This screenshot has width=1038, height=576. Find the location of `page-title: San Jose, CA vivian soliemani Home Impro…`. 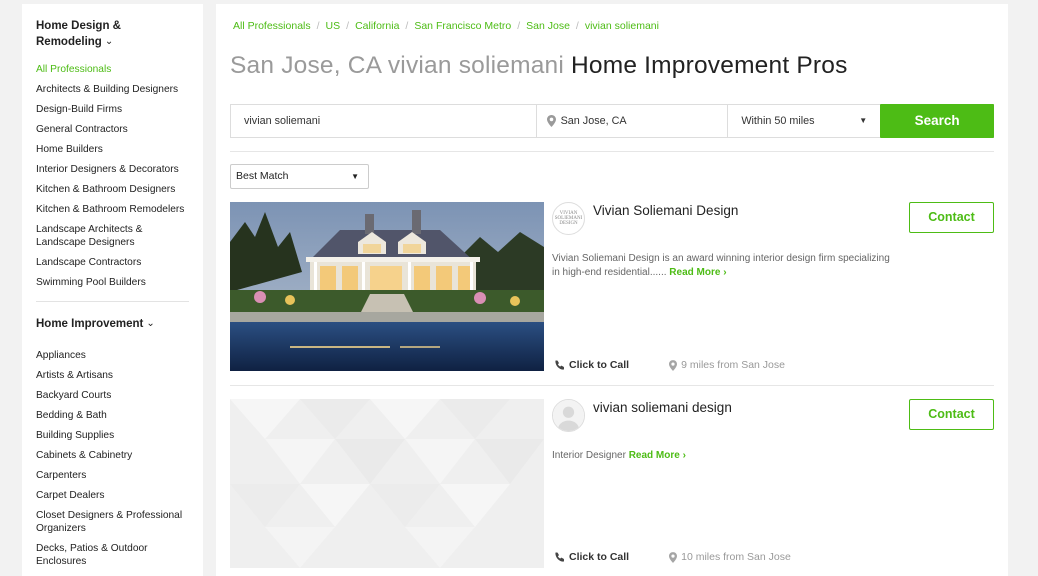

page-title: San Jose, CA vivian soliemani Home Impro… is located at coordinates (539, 66).